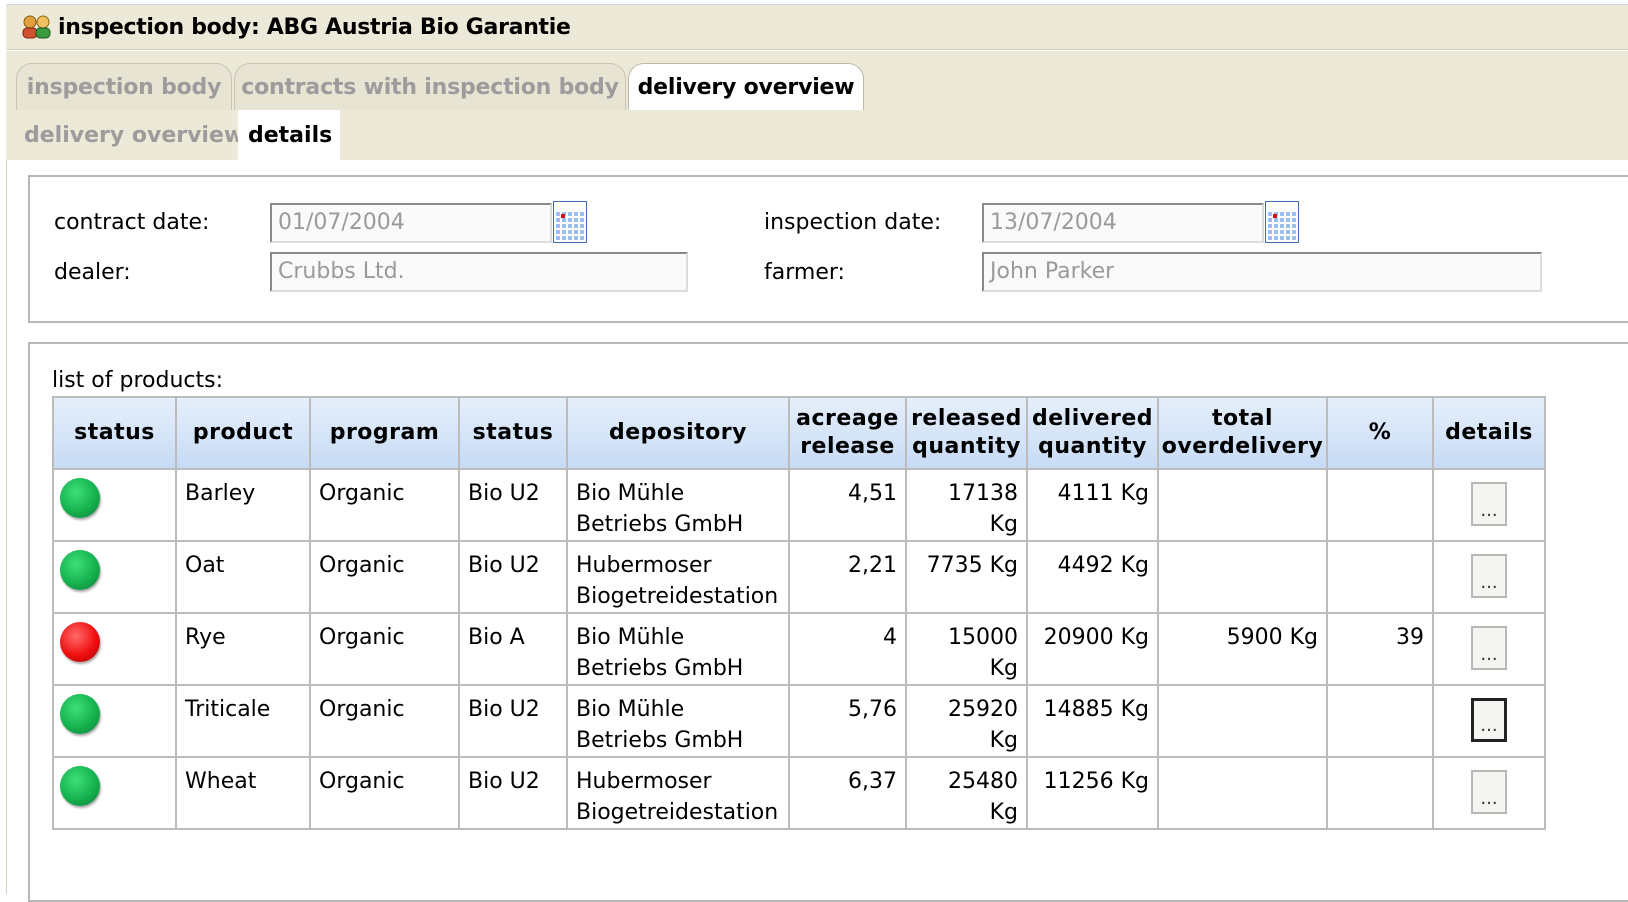 This screenshot has width=1628, height=902. Describe the element at coordinates (513, 433) in the screenshot. I see `header-status-2: status` at that location.